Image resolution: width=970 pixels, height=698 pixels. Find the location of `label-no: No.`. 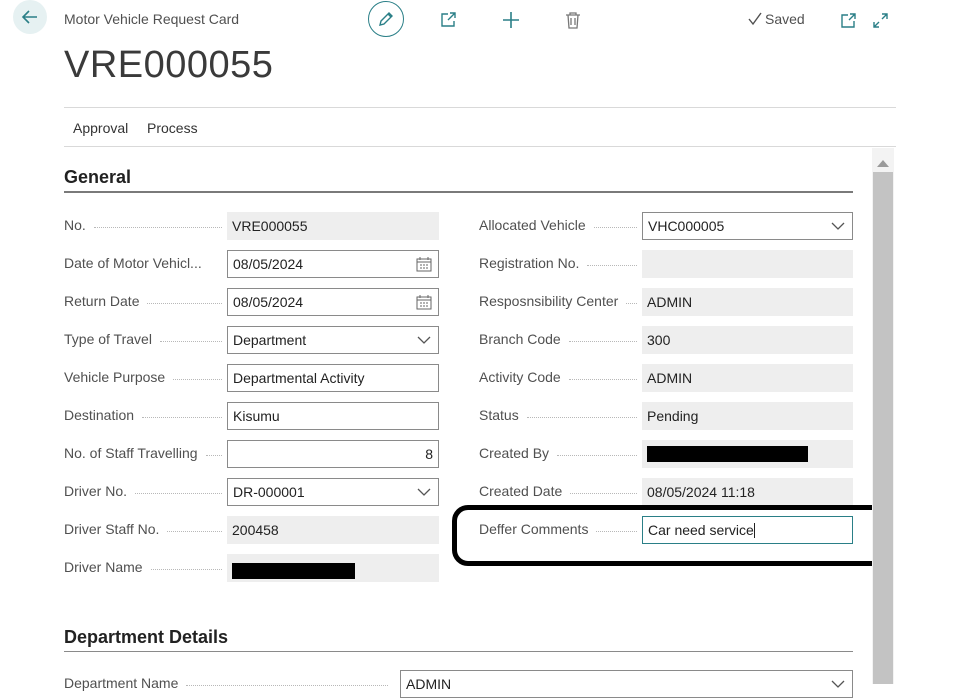

label-no: No. is located at coordinates (146, 225).